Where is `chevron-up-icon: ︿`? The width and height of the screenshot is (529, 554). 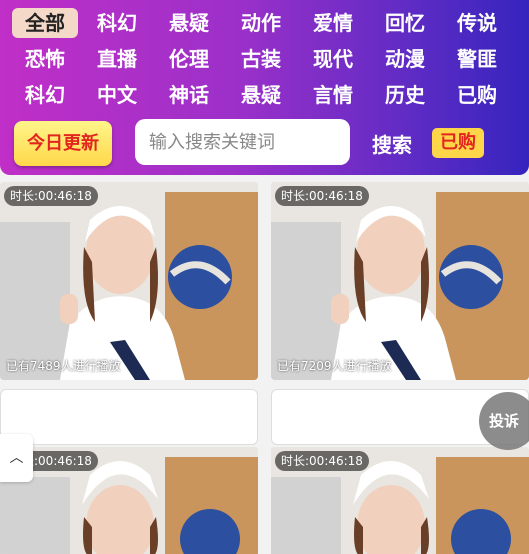
chevron-up-icon: ︿ is located at coordinates (16, 458).